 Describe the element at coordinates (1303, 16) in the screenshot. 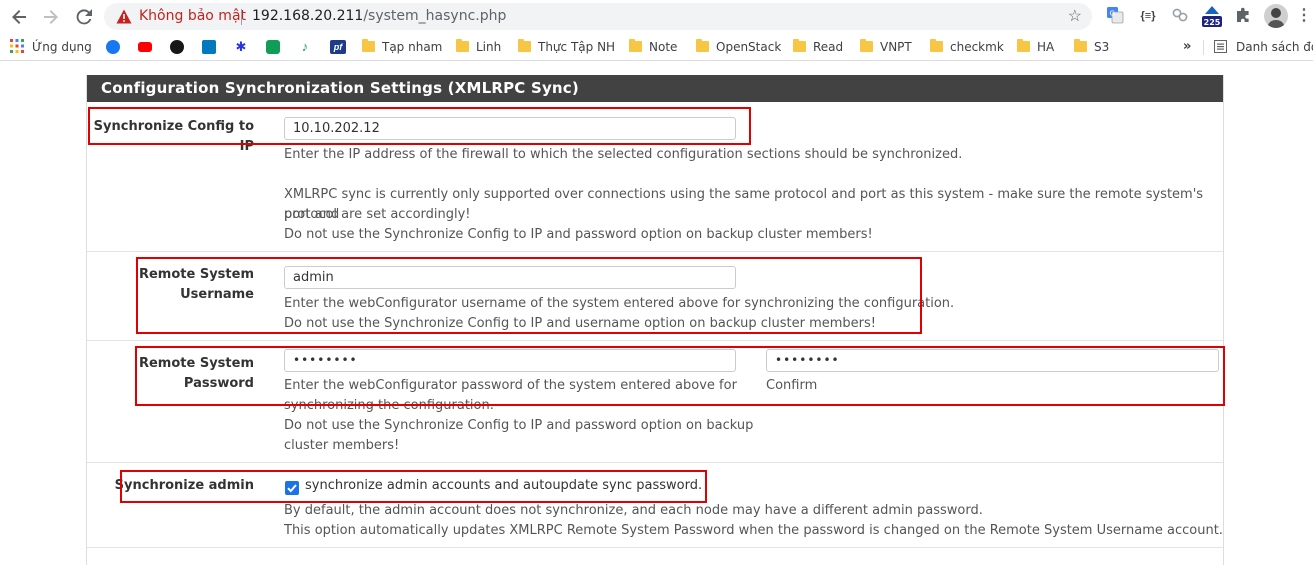

I see `menu-more-icon: ⋮` at that location.